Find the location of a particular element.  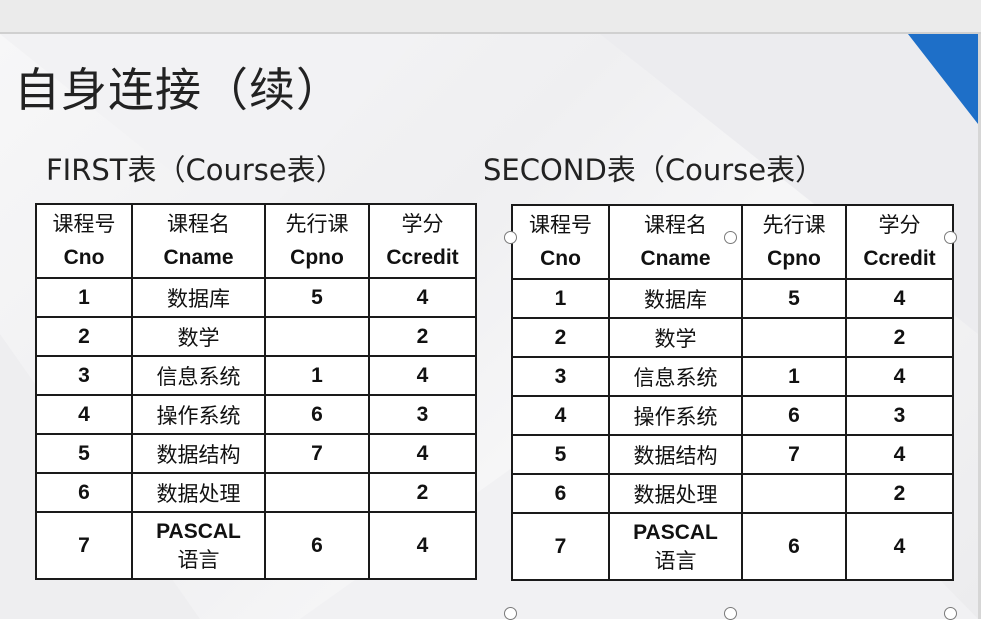

resize-handle-top-right is located at coordinates (950, 237).